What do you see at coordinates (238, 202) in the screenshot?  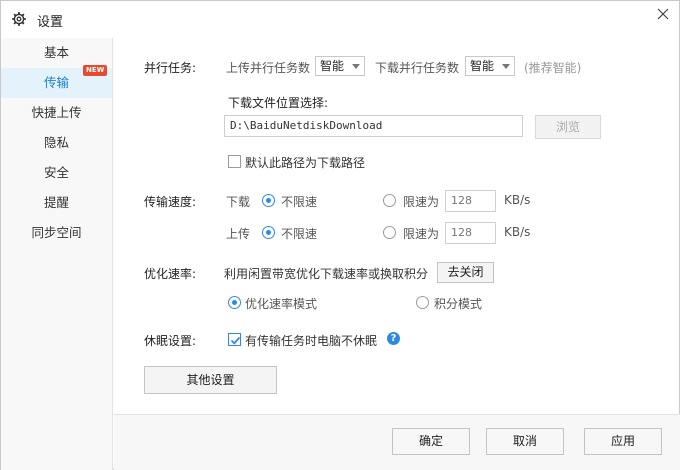 I see `download-speed-label: 下载` at bounding box center [238, 202].